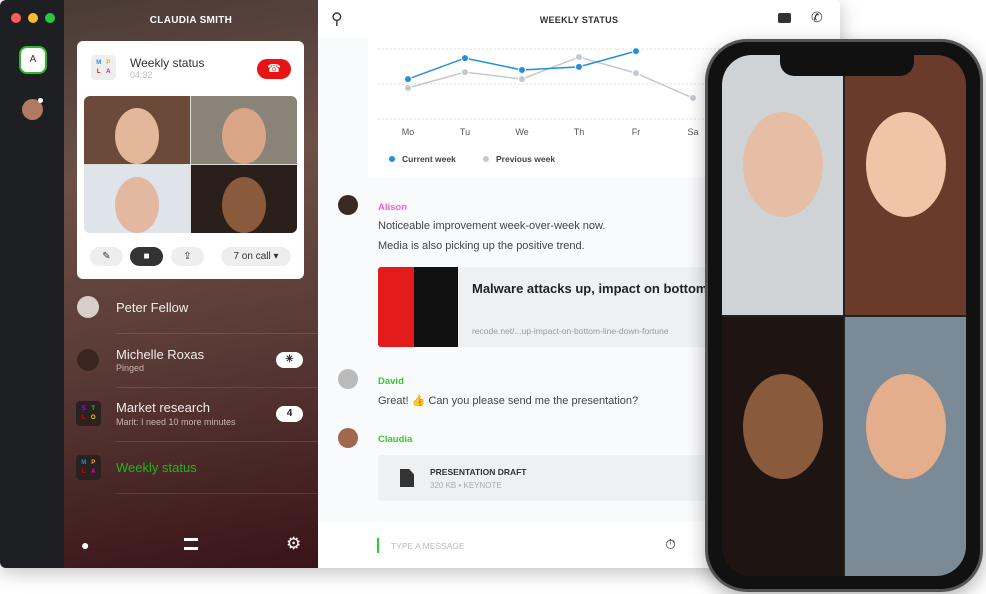  What do you see at coordinates (85, 545) in the screenshot?
I see `contacts-icon: ●` at bounding box center [85, 545].